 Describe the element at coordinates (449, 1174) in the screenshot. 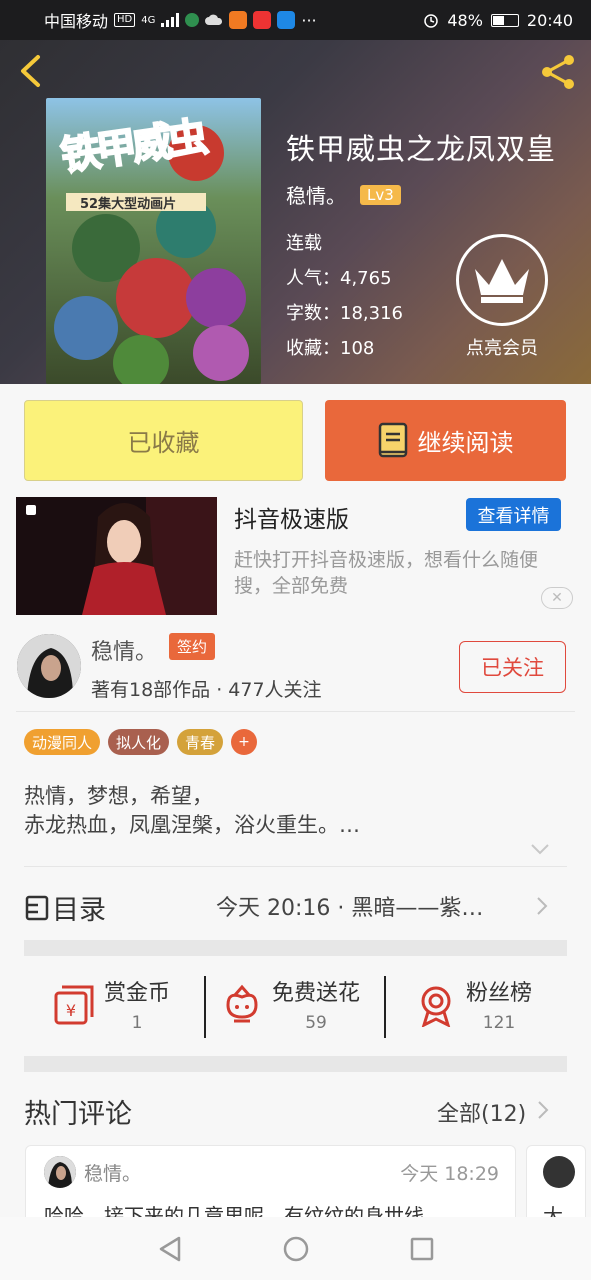

I see `comment-time: 今天 18:29` at that location.